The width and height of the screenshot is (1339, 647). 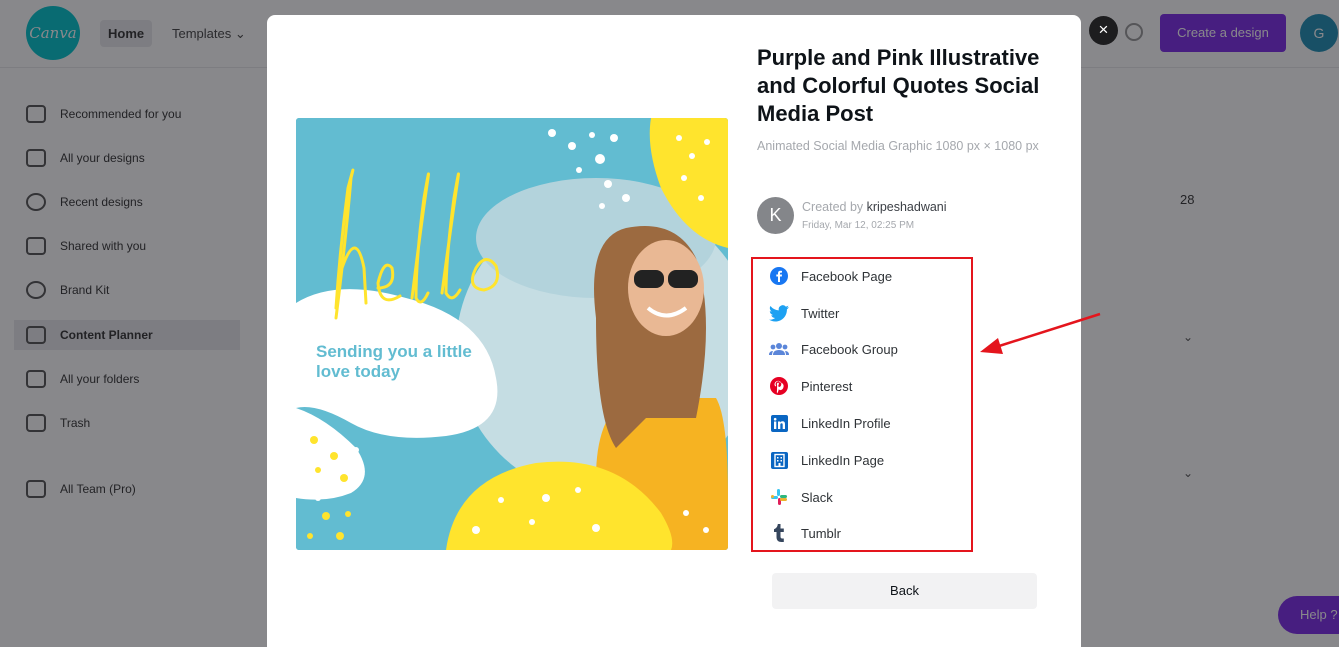 What do you see at coordinates (779, 423) in the screenshot?
I see `linkedin-icon` at bounding box center [779, 423].